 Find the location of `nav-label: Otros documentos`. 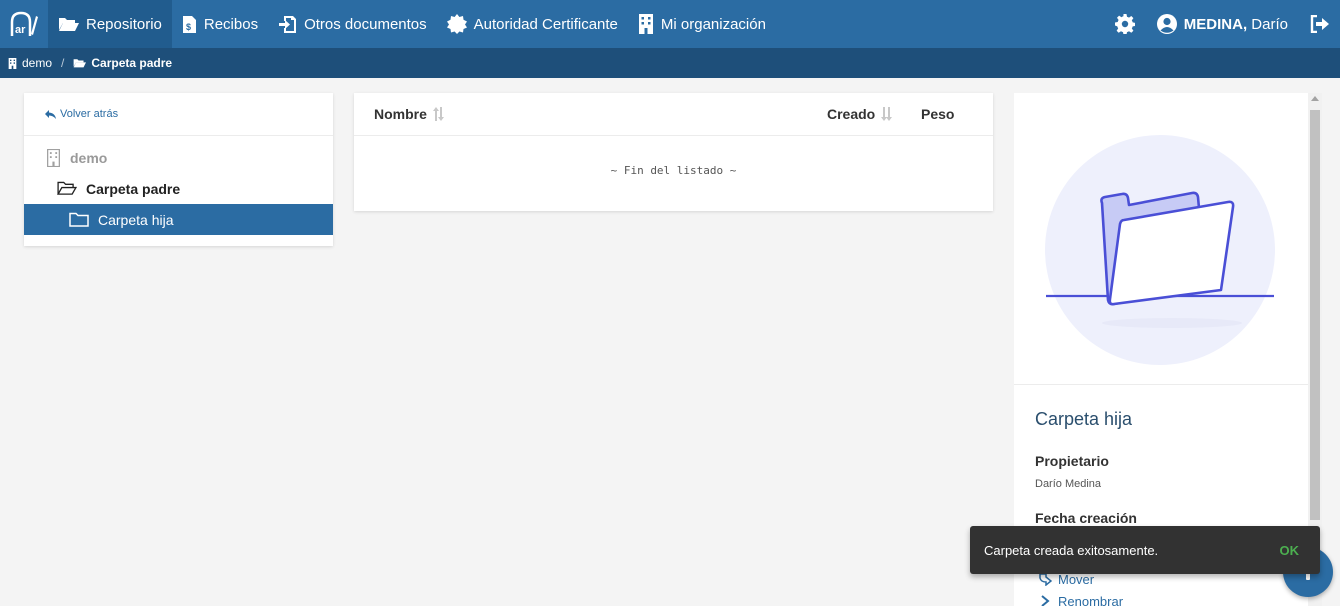

nav-label: Otros documentos is located at coordinates (365, 24).